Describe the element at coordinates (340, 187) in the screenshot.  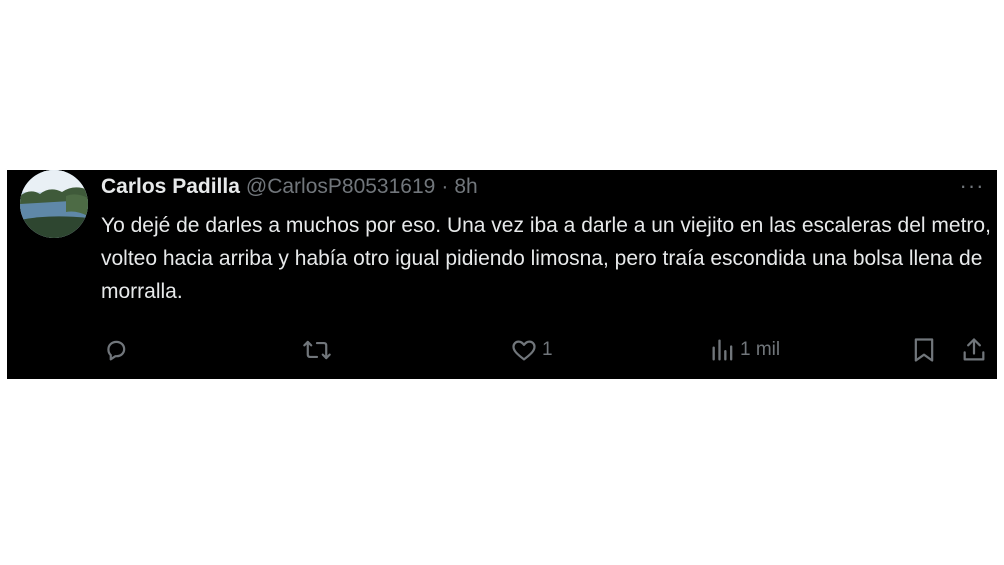
I see `author-handle: @CarlosP80531619` at that location.